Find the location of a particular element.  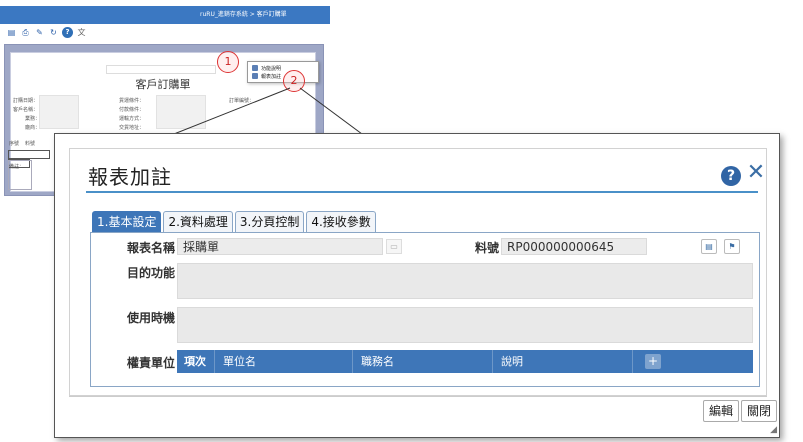

edit-button: 編輯 is located at coordinates (721, 411).